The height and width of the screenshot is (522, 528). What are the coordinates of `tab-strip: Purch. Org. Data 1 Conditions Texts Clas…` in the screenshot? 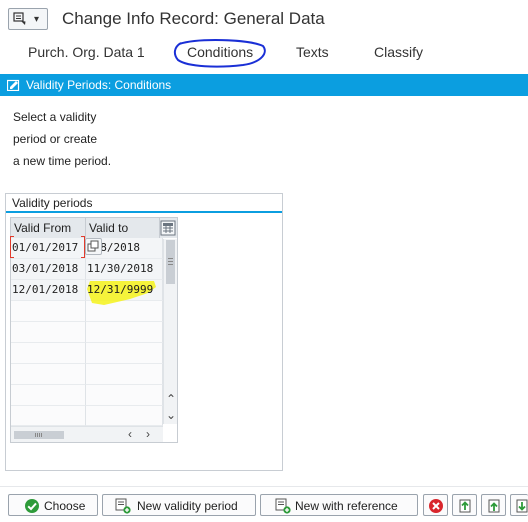 It's located at (264, 56).